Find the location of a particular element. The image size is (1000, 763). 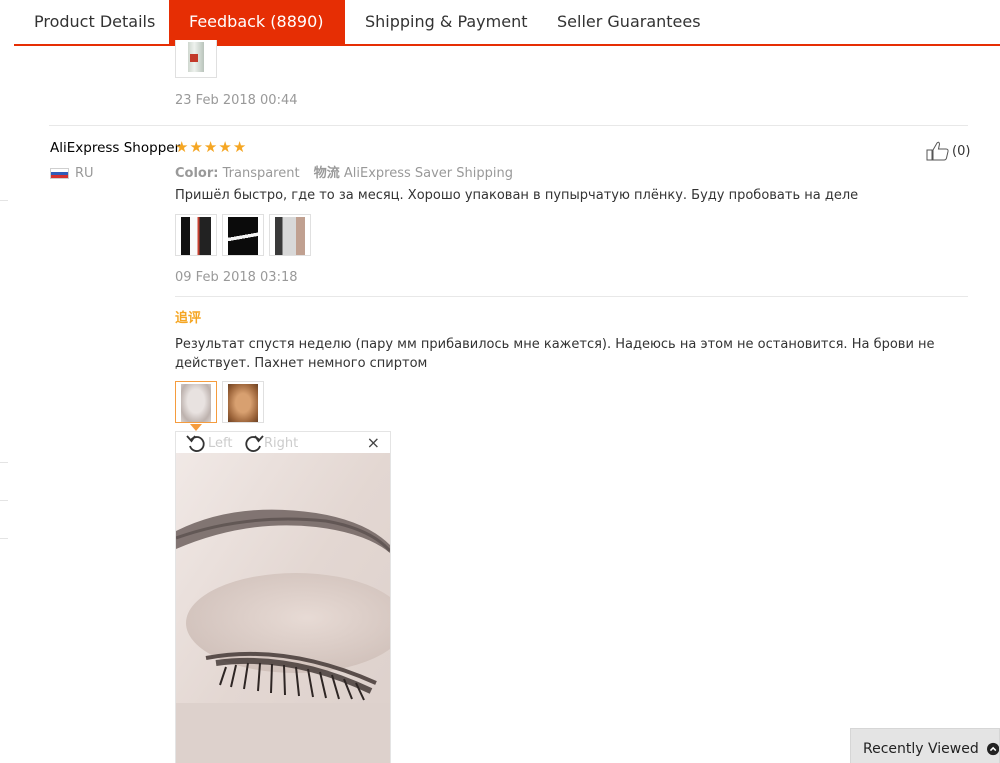

reviewer-name: AliExpress Shopper is located at coordinates (115, 148).